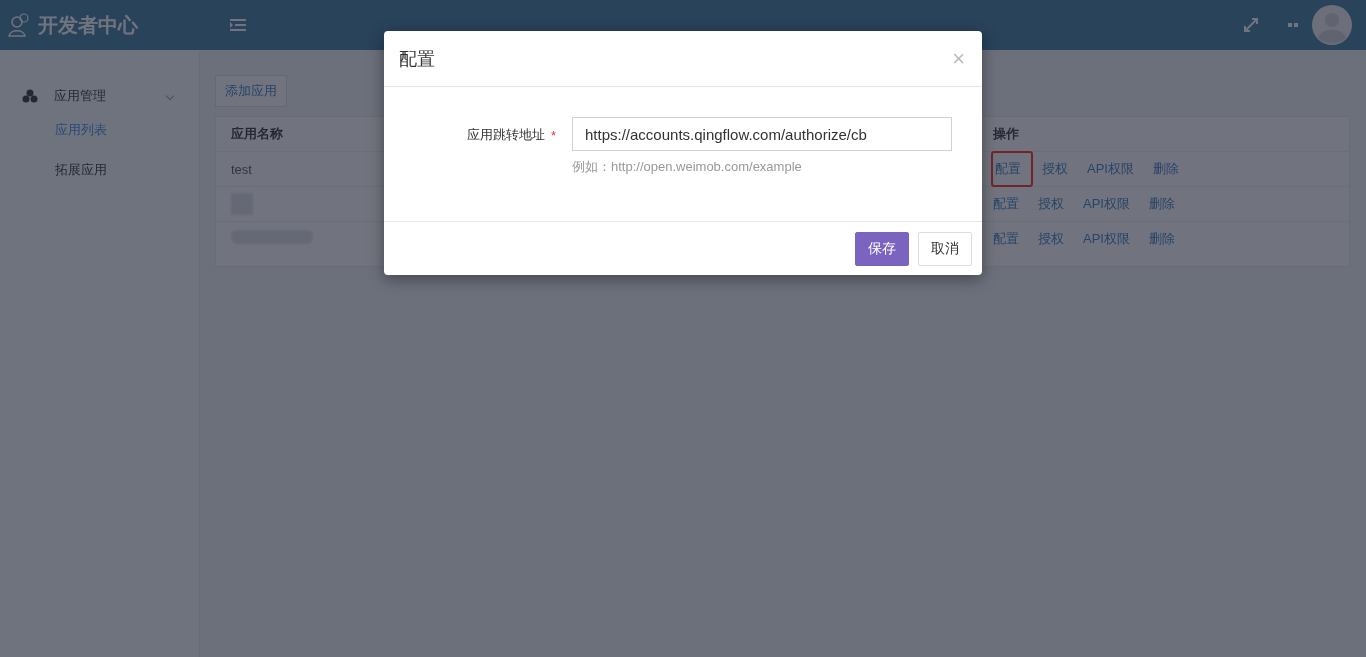 The height and width of the screenshot is (657, 1366). I want to click on add-app-button: 添加应用, so click(251, 91).